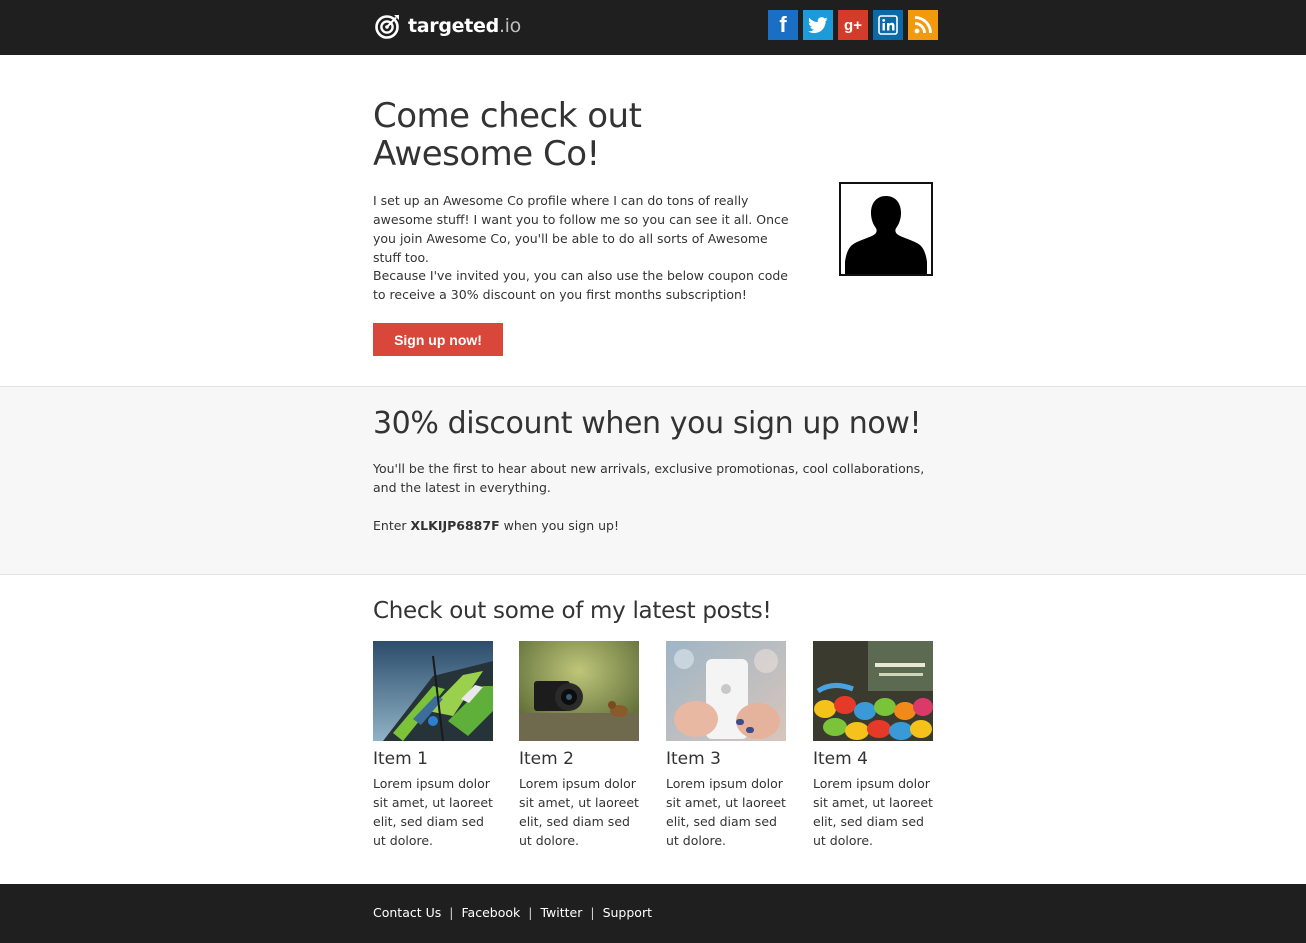 This screenshot has height=943, width=1306. What do you see at coordinates (433, 691) in the screenshot?
I see `post-thumbnail-building` at bounding box center [433, 691].